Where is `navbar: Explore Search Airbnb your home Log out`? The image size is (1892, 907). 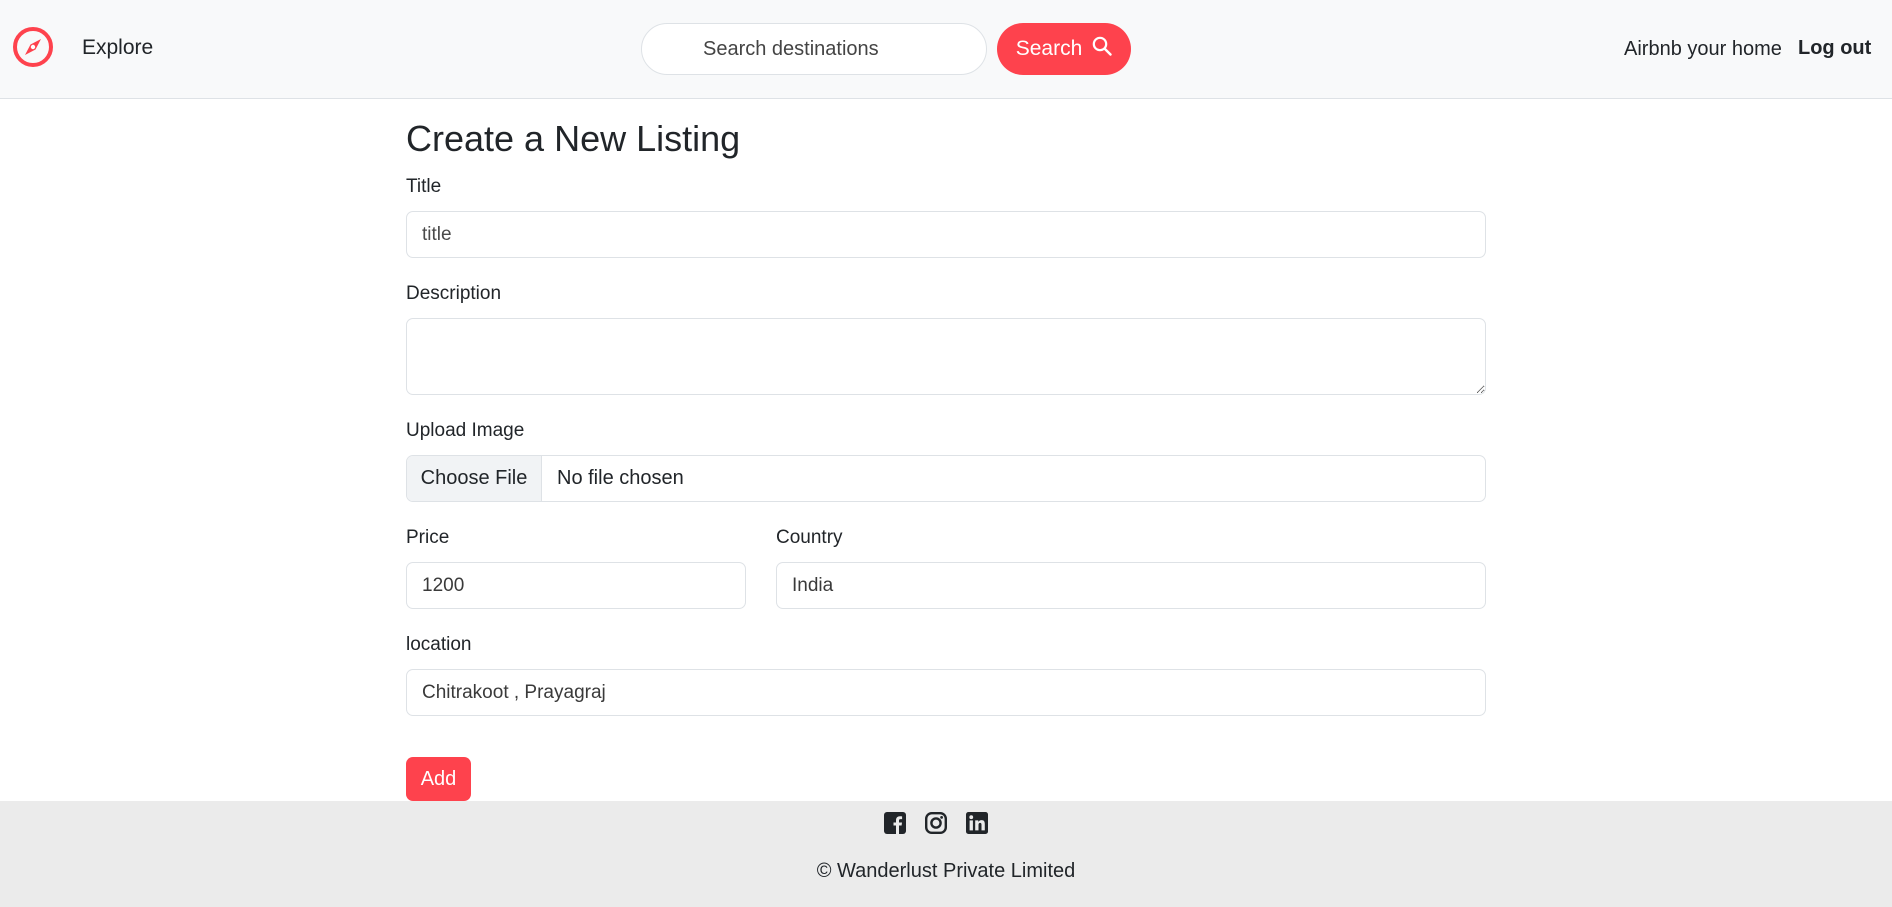
navbar: Explore Search Airbnb your home Log out is located at coordinates (946, 49).